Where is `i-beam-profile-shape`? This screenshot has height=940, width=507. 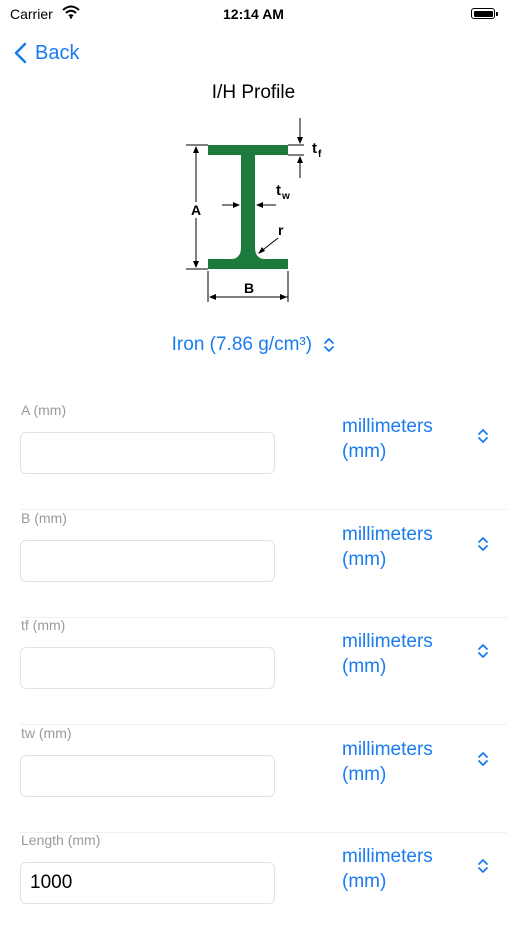
i-beam-profile-shape is located at coordinates (248, 207).